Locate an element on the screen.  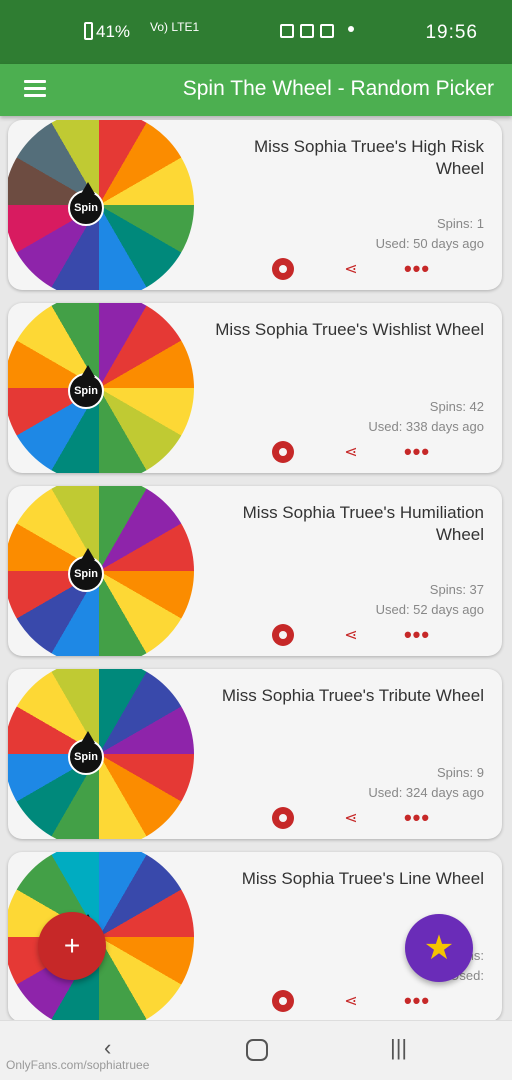
spin-count: Spins: 9 is located at coordinates (460, 772).